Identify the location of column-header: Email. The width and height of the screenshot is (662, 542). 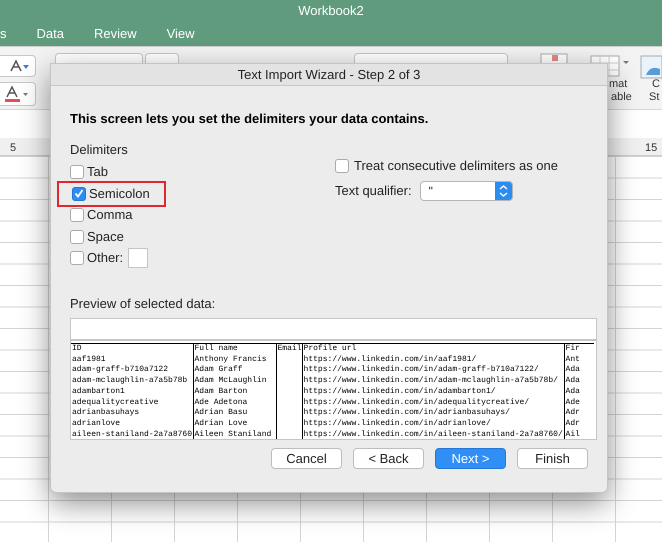
(290, 348).